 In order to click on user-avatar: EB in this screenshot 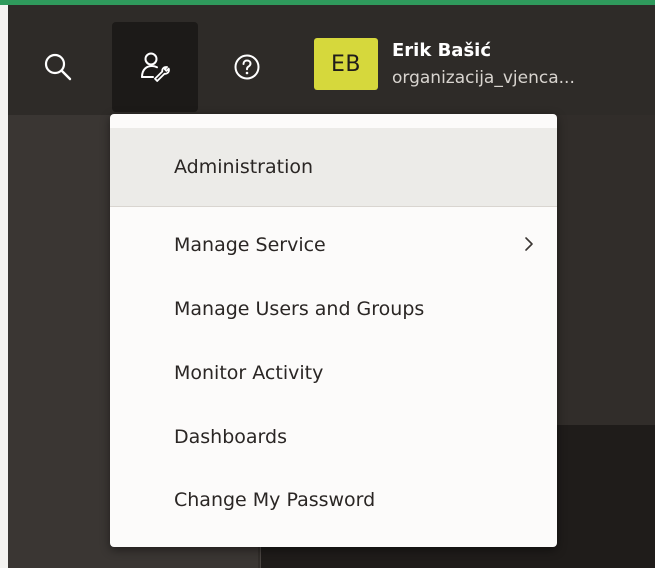, I will do `click(346, 64)`.